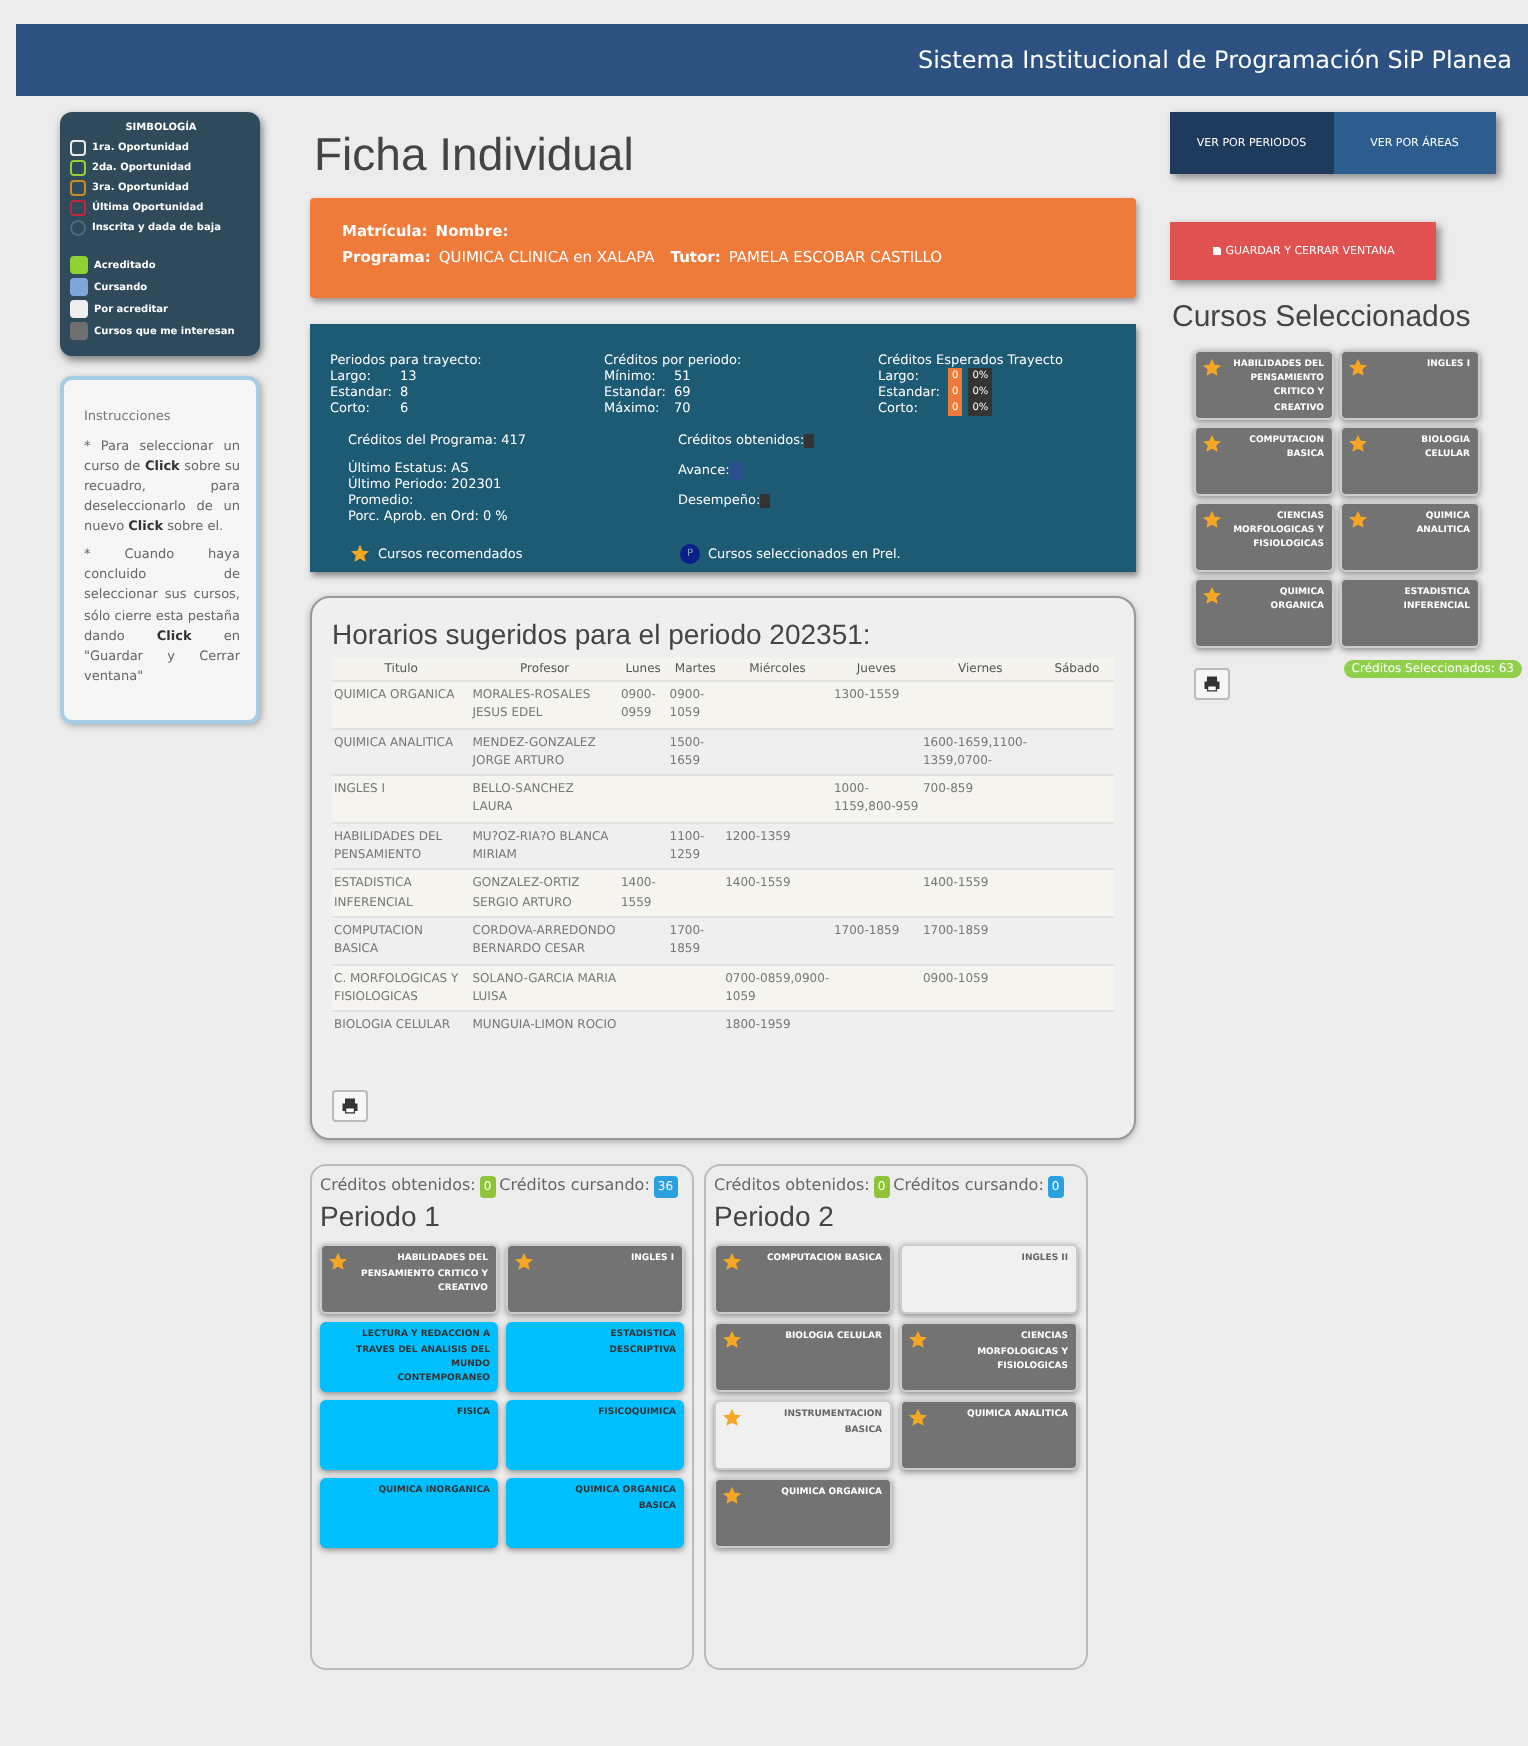 This screenshot has width=1528, height=1746. Describe the element at coordinates (602, 634) in the screenshot. I see `schedule-title: Horarios sugeridos para el periodo 202351:` at that location.